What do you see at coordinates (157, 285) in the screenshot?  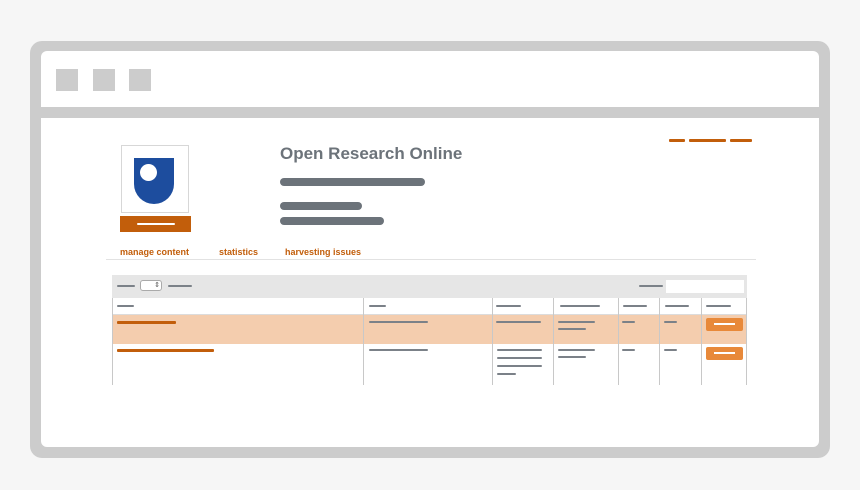 I see `updown-arrows-icon: ⇕` at bounding box center [157, 285].